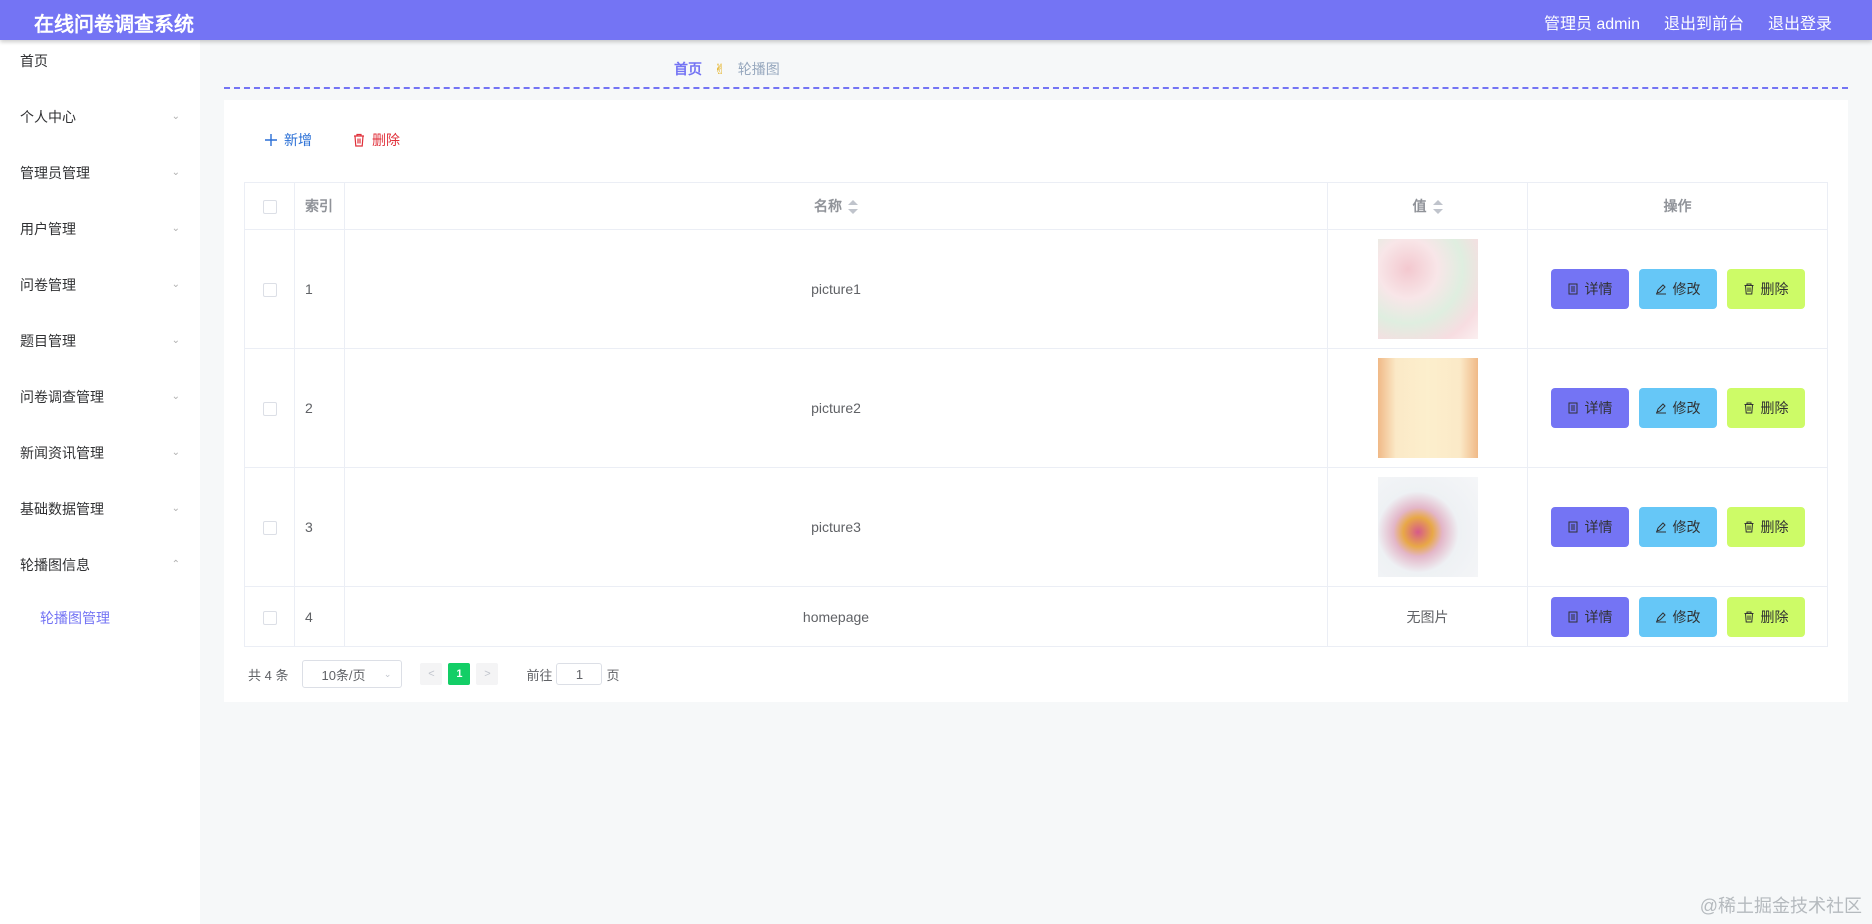 The image size is (1872, 924). What do you see at coordinates (1427, 206) in the screenshot?
I see `header-value: 值` at bounding box center [1427, 206].